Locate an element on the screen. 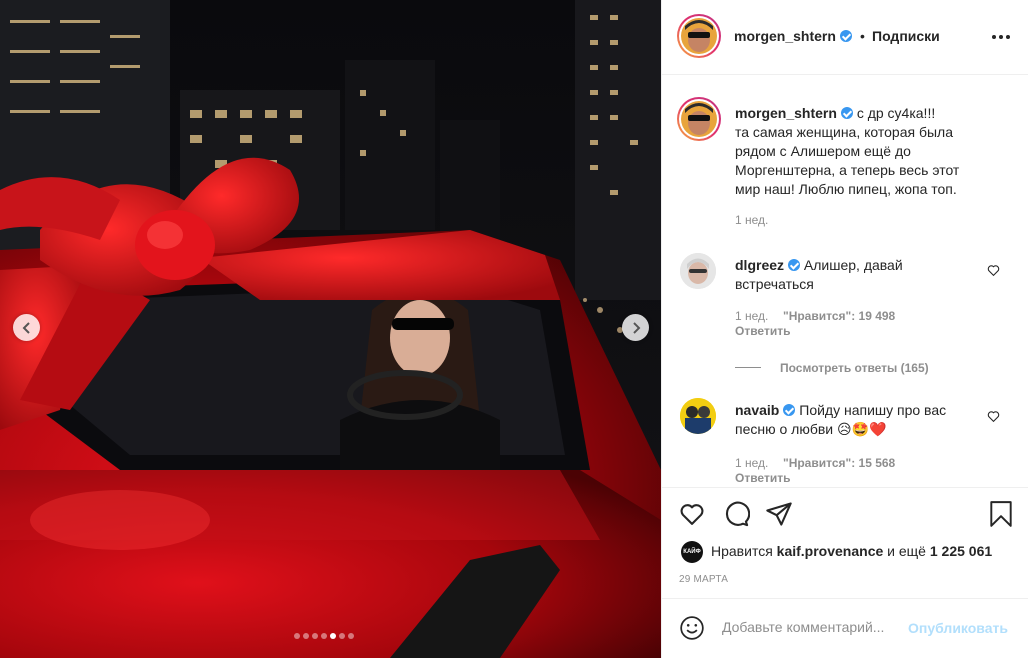 The image size is (1028, 658). emoji-sad: 😥 is located at coordinates (844, 429).